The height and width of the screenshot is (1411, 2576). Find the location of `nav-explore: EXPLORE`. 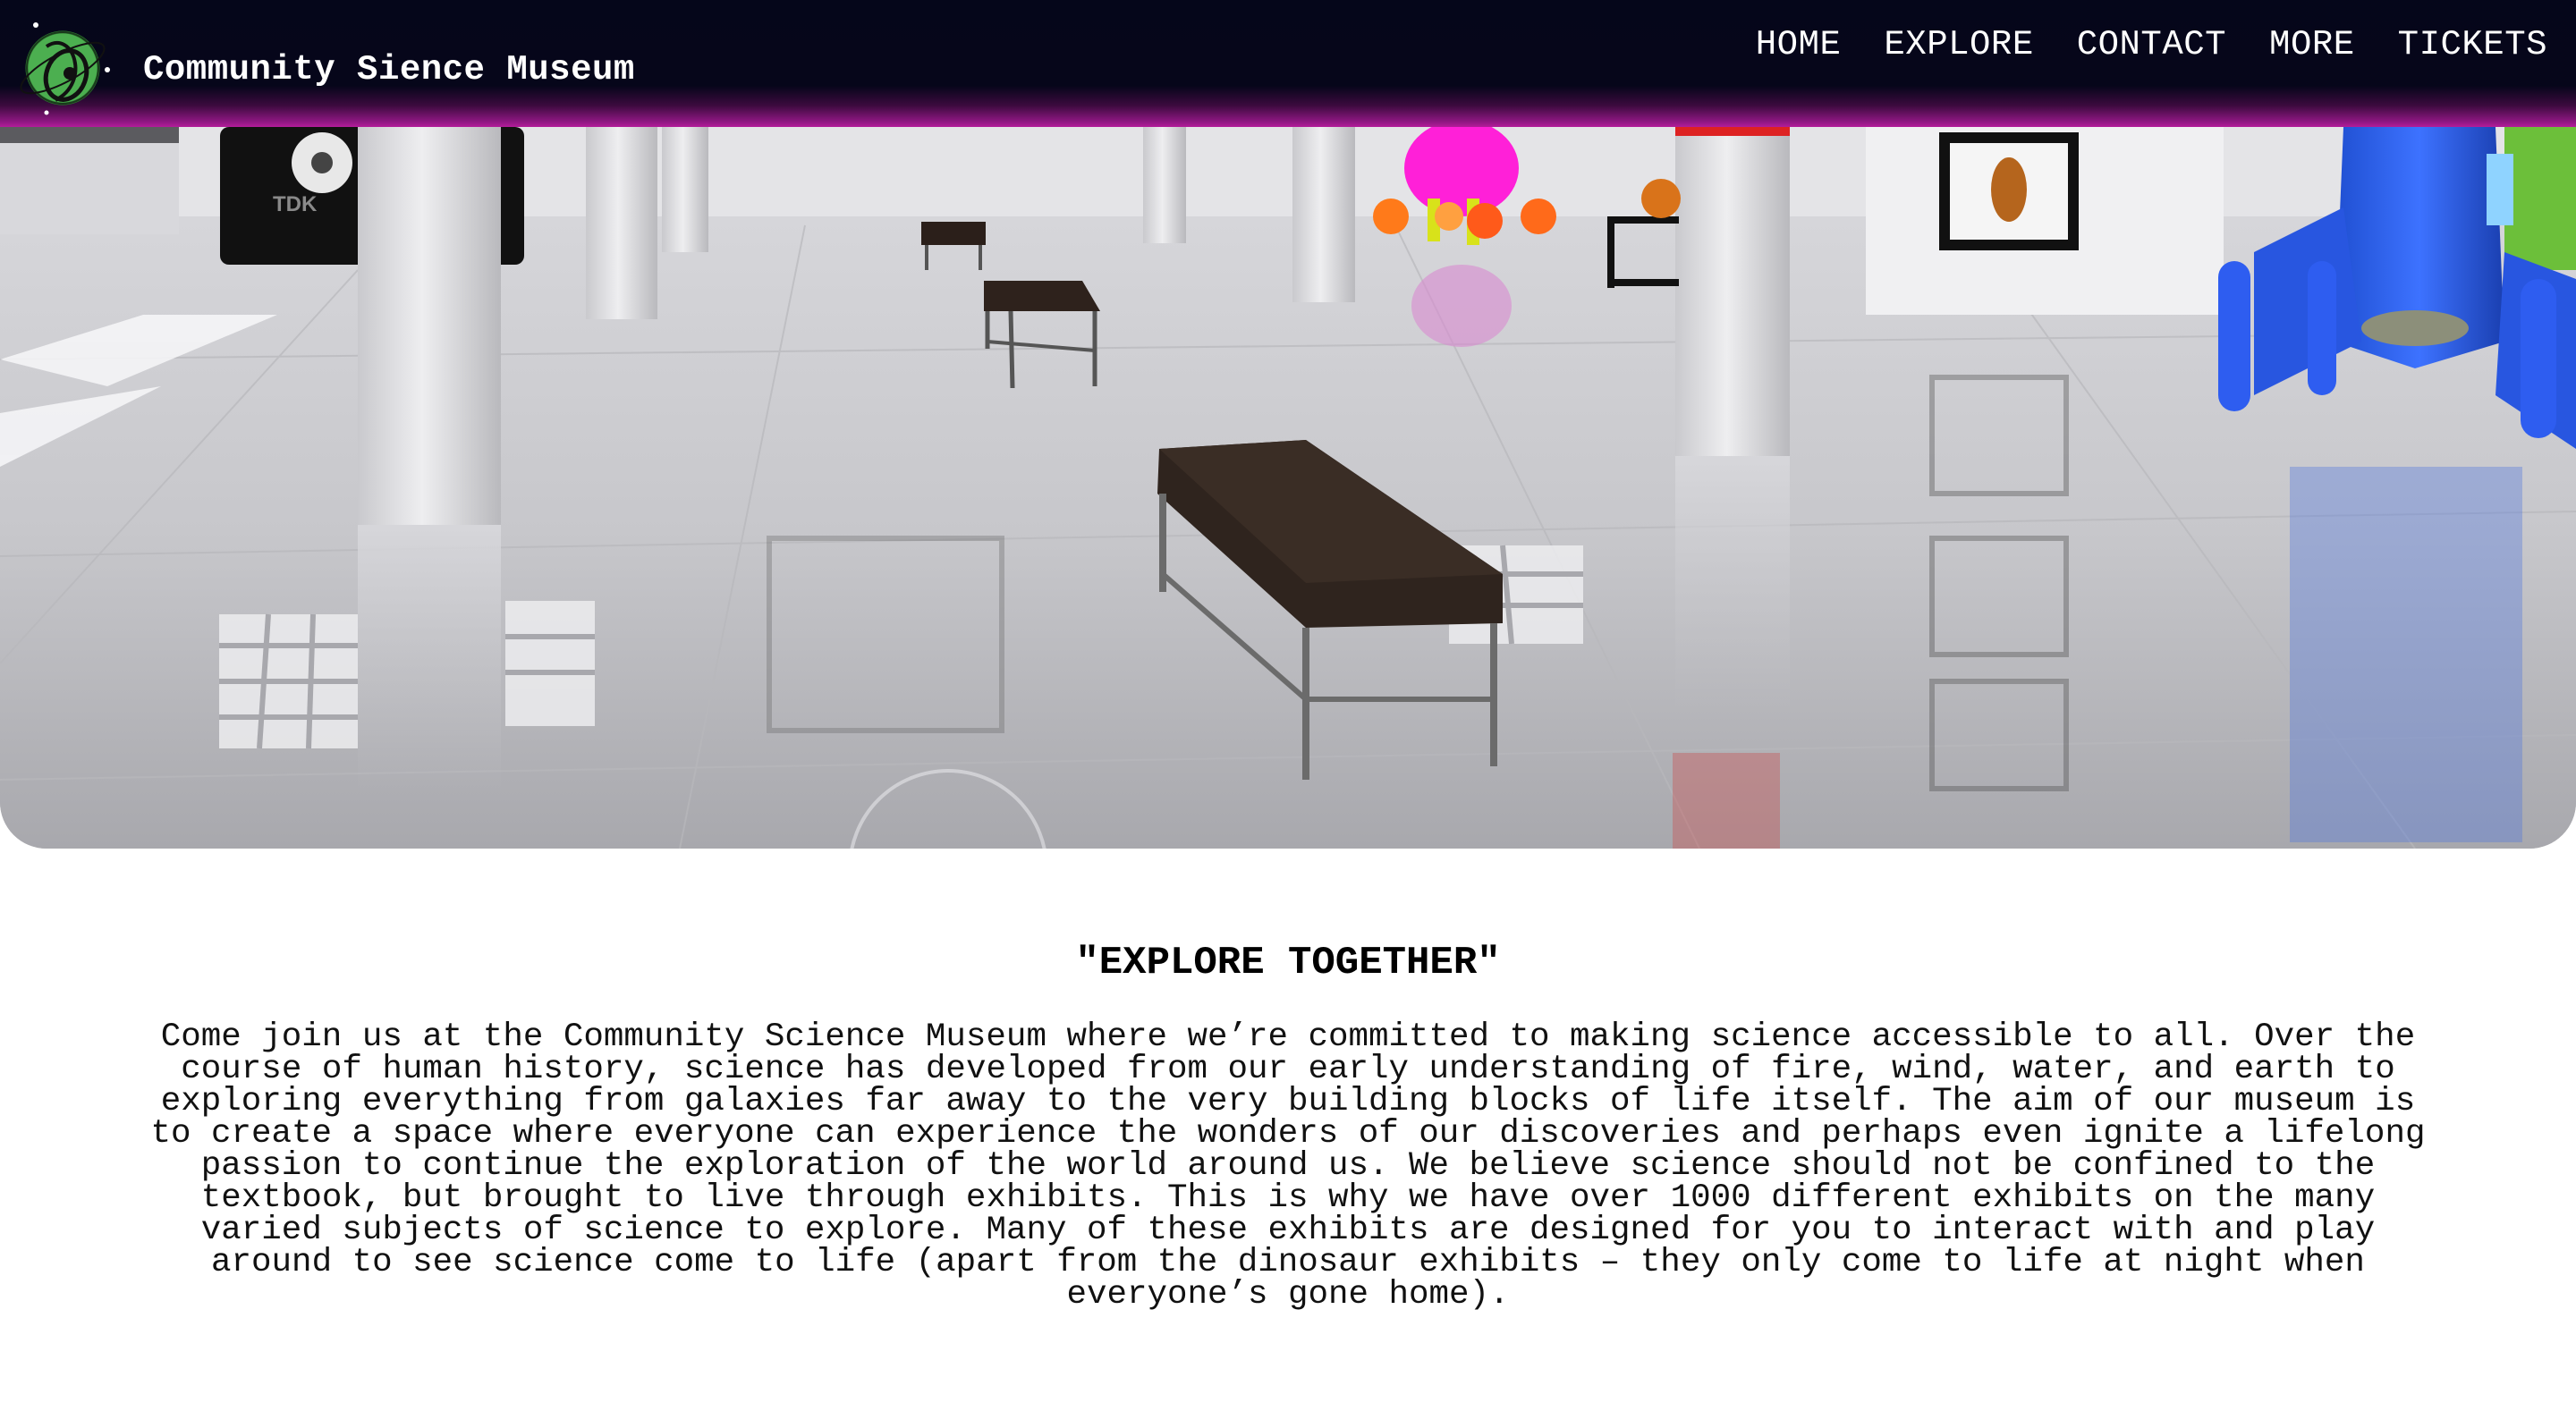

nav-explore: EXPLORE is located at coordinates (1958, 44).